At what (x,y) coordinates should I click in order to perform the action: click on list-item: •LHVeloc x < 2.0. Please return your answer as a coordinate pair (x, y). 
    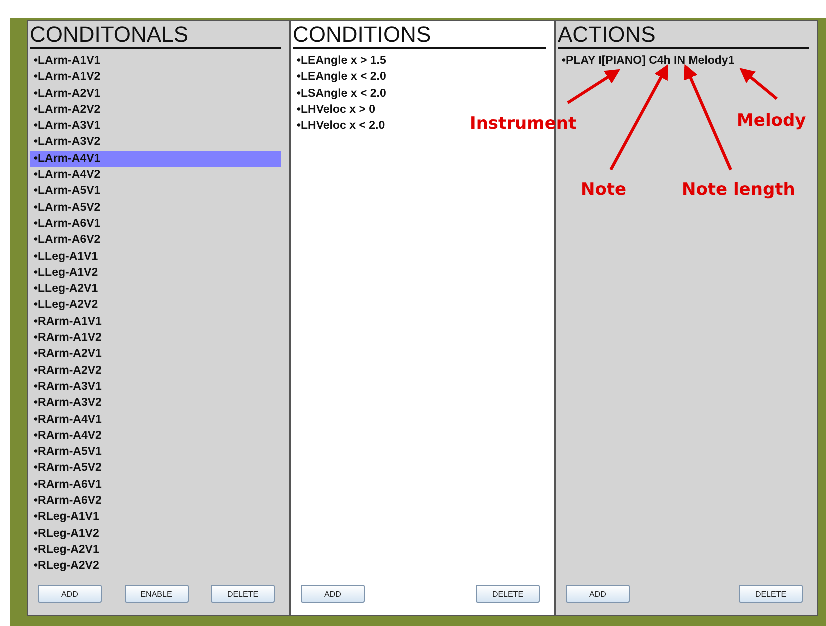
    Looking at the image, I should click on (339, 126).